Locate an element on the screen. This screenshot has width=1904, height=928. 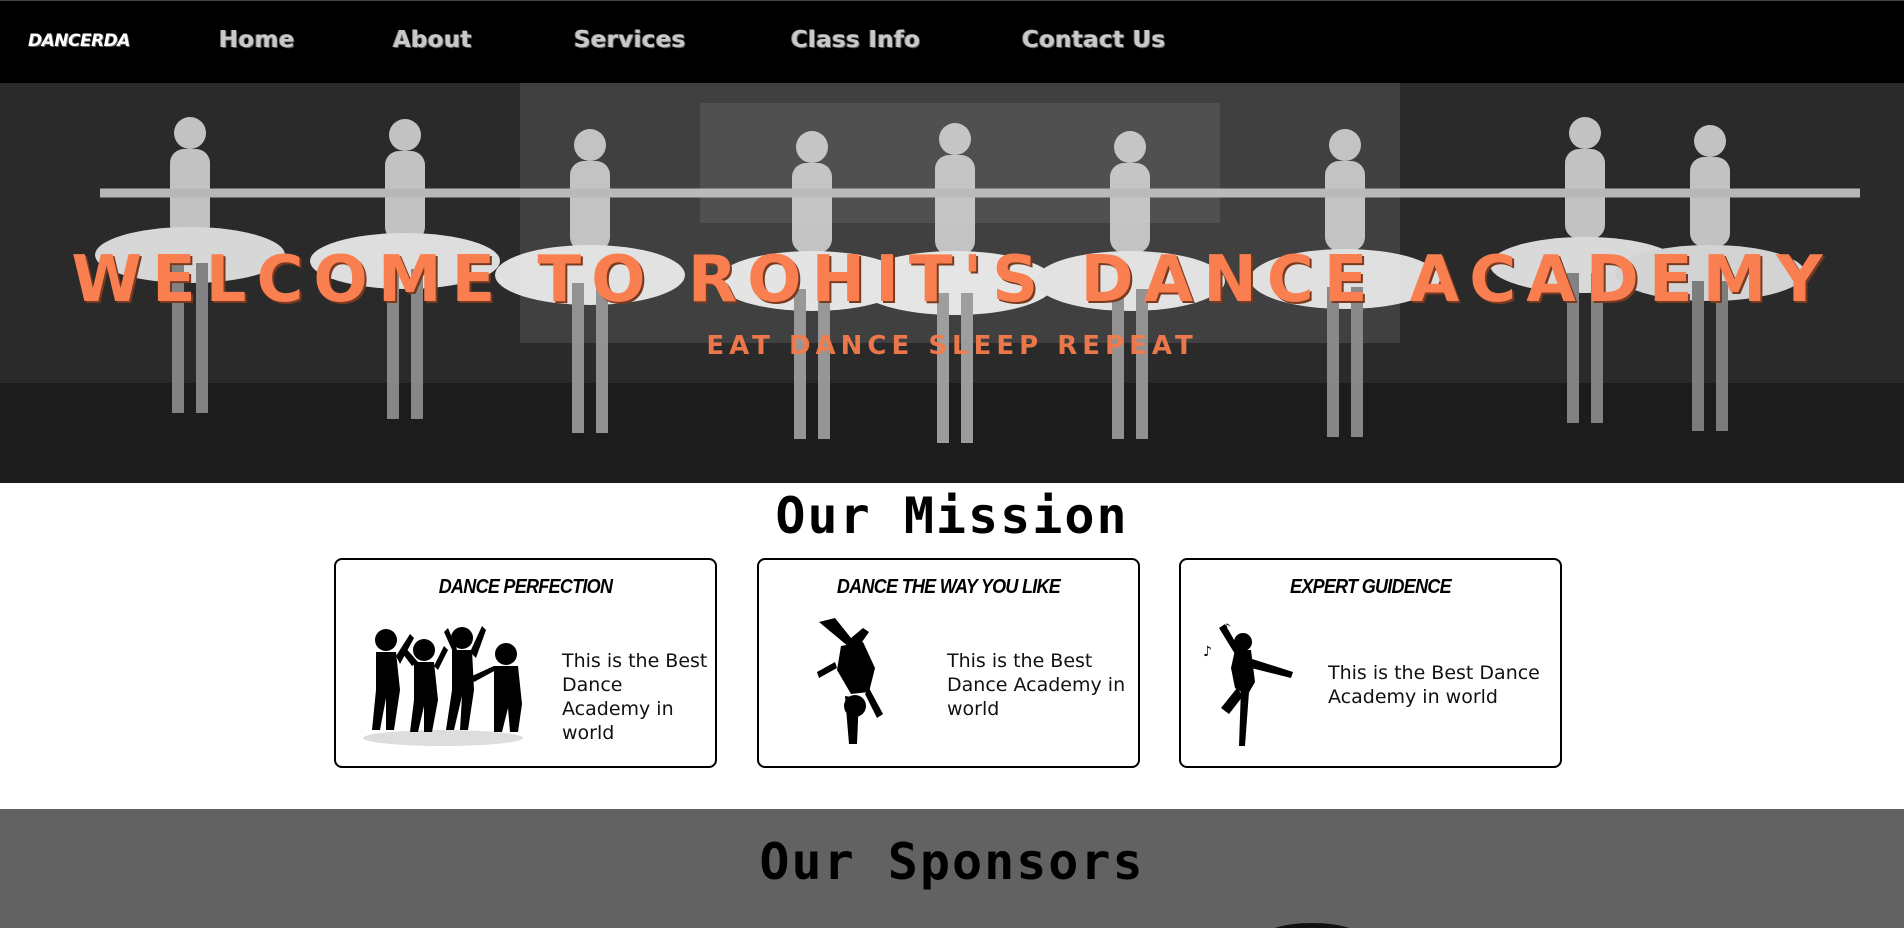
nav-link-home: Home is located at coordinates (257, 40).